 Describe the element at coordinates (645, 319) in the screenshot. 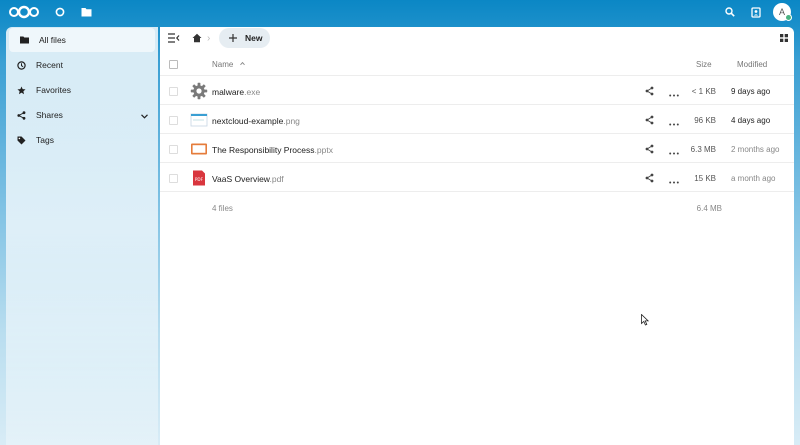

I see `mouse-cursor-icon` at that location.